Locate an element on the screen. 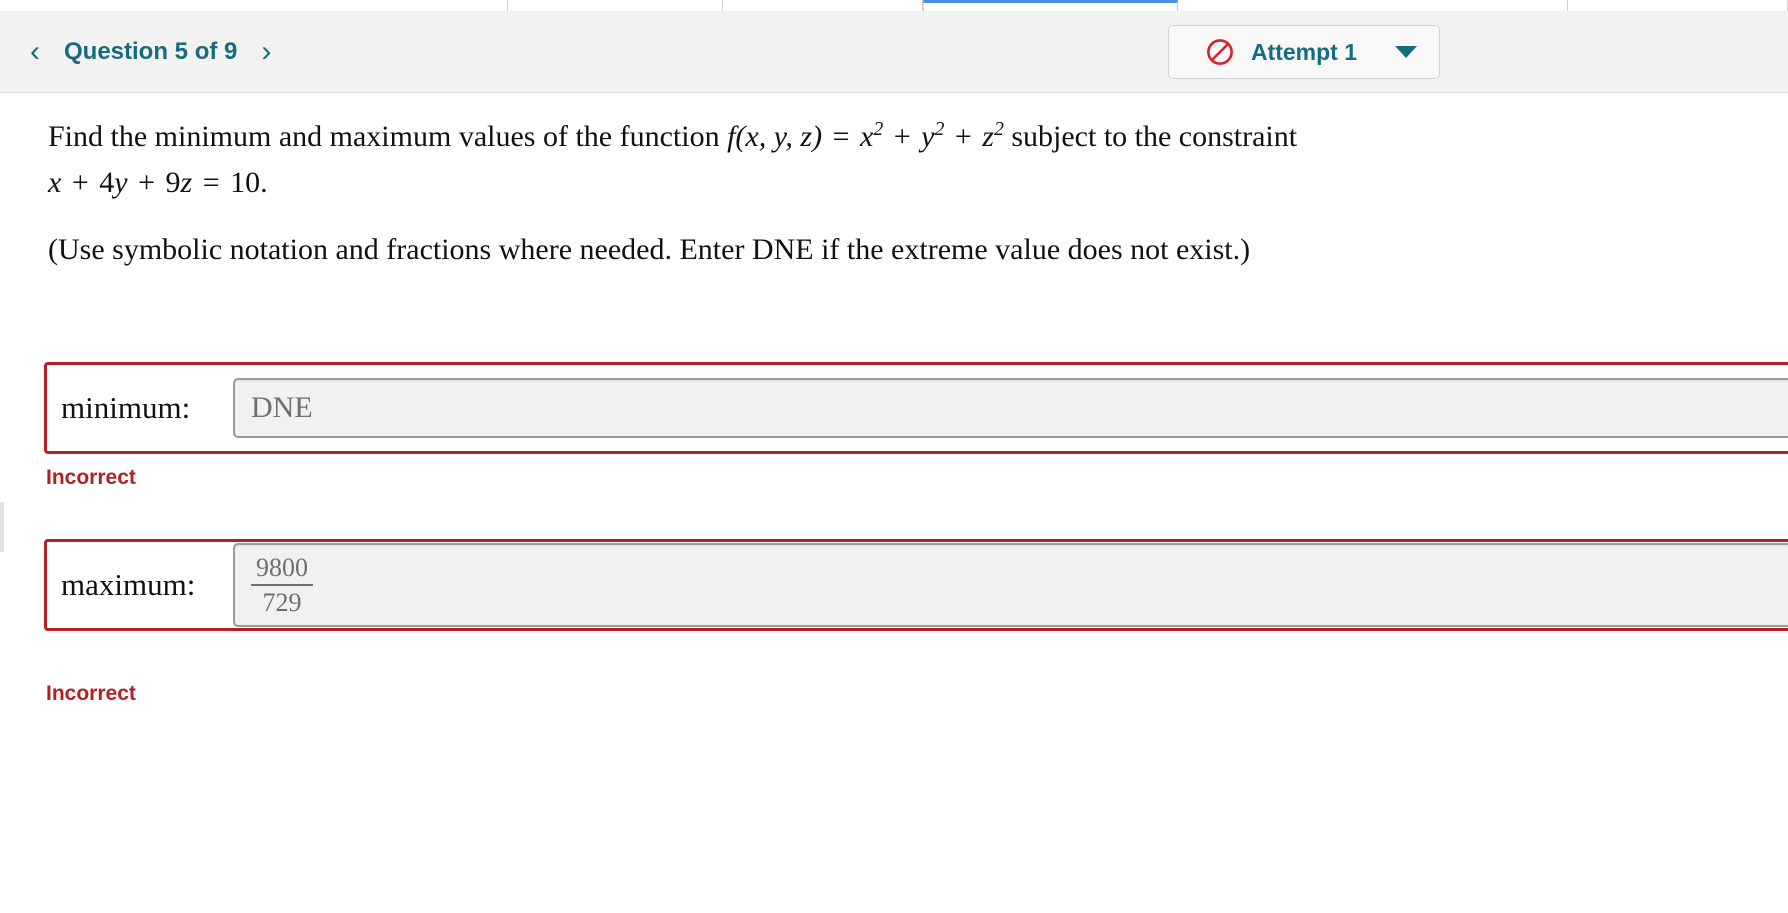  minimum-value: DNE is located at coordinates (282, 407).